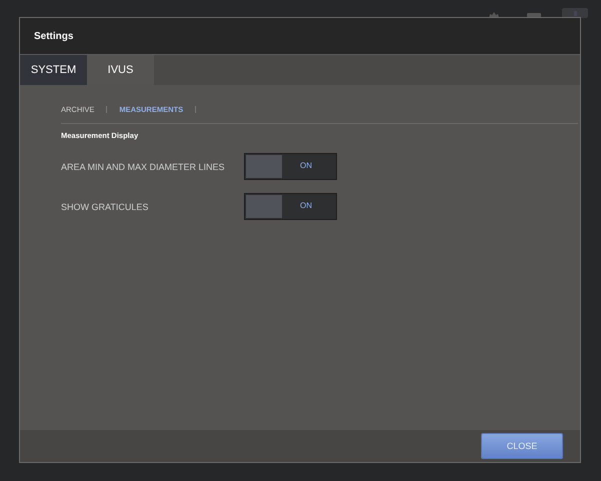  Describe the element at coordinates (143, 167) in the screenshot. I see `setting-label: AREA MIN AND MAX DIAMETER LINES` at that location.